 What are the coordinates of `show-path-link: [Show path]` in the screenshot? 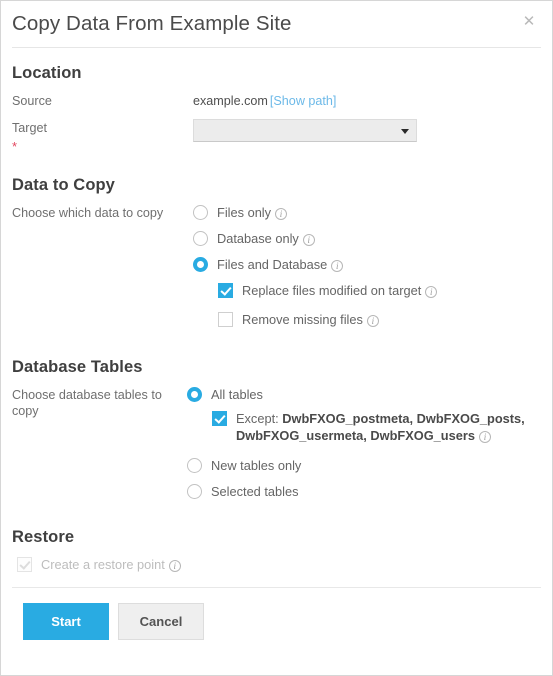 It's located at (303, 101).